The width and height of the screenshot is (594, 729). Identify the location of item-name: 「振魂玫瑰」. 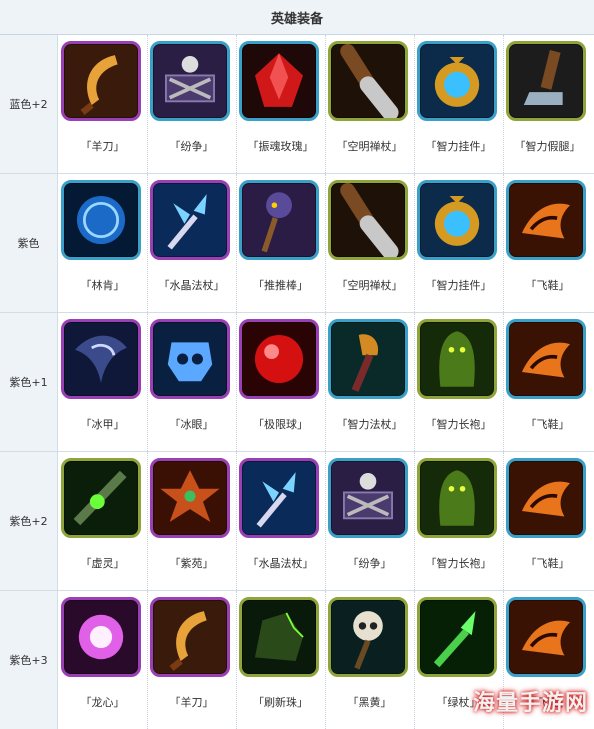
(280, 146).